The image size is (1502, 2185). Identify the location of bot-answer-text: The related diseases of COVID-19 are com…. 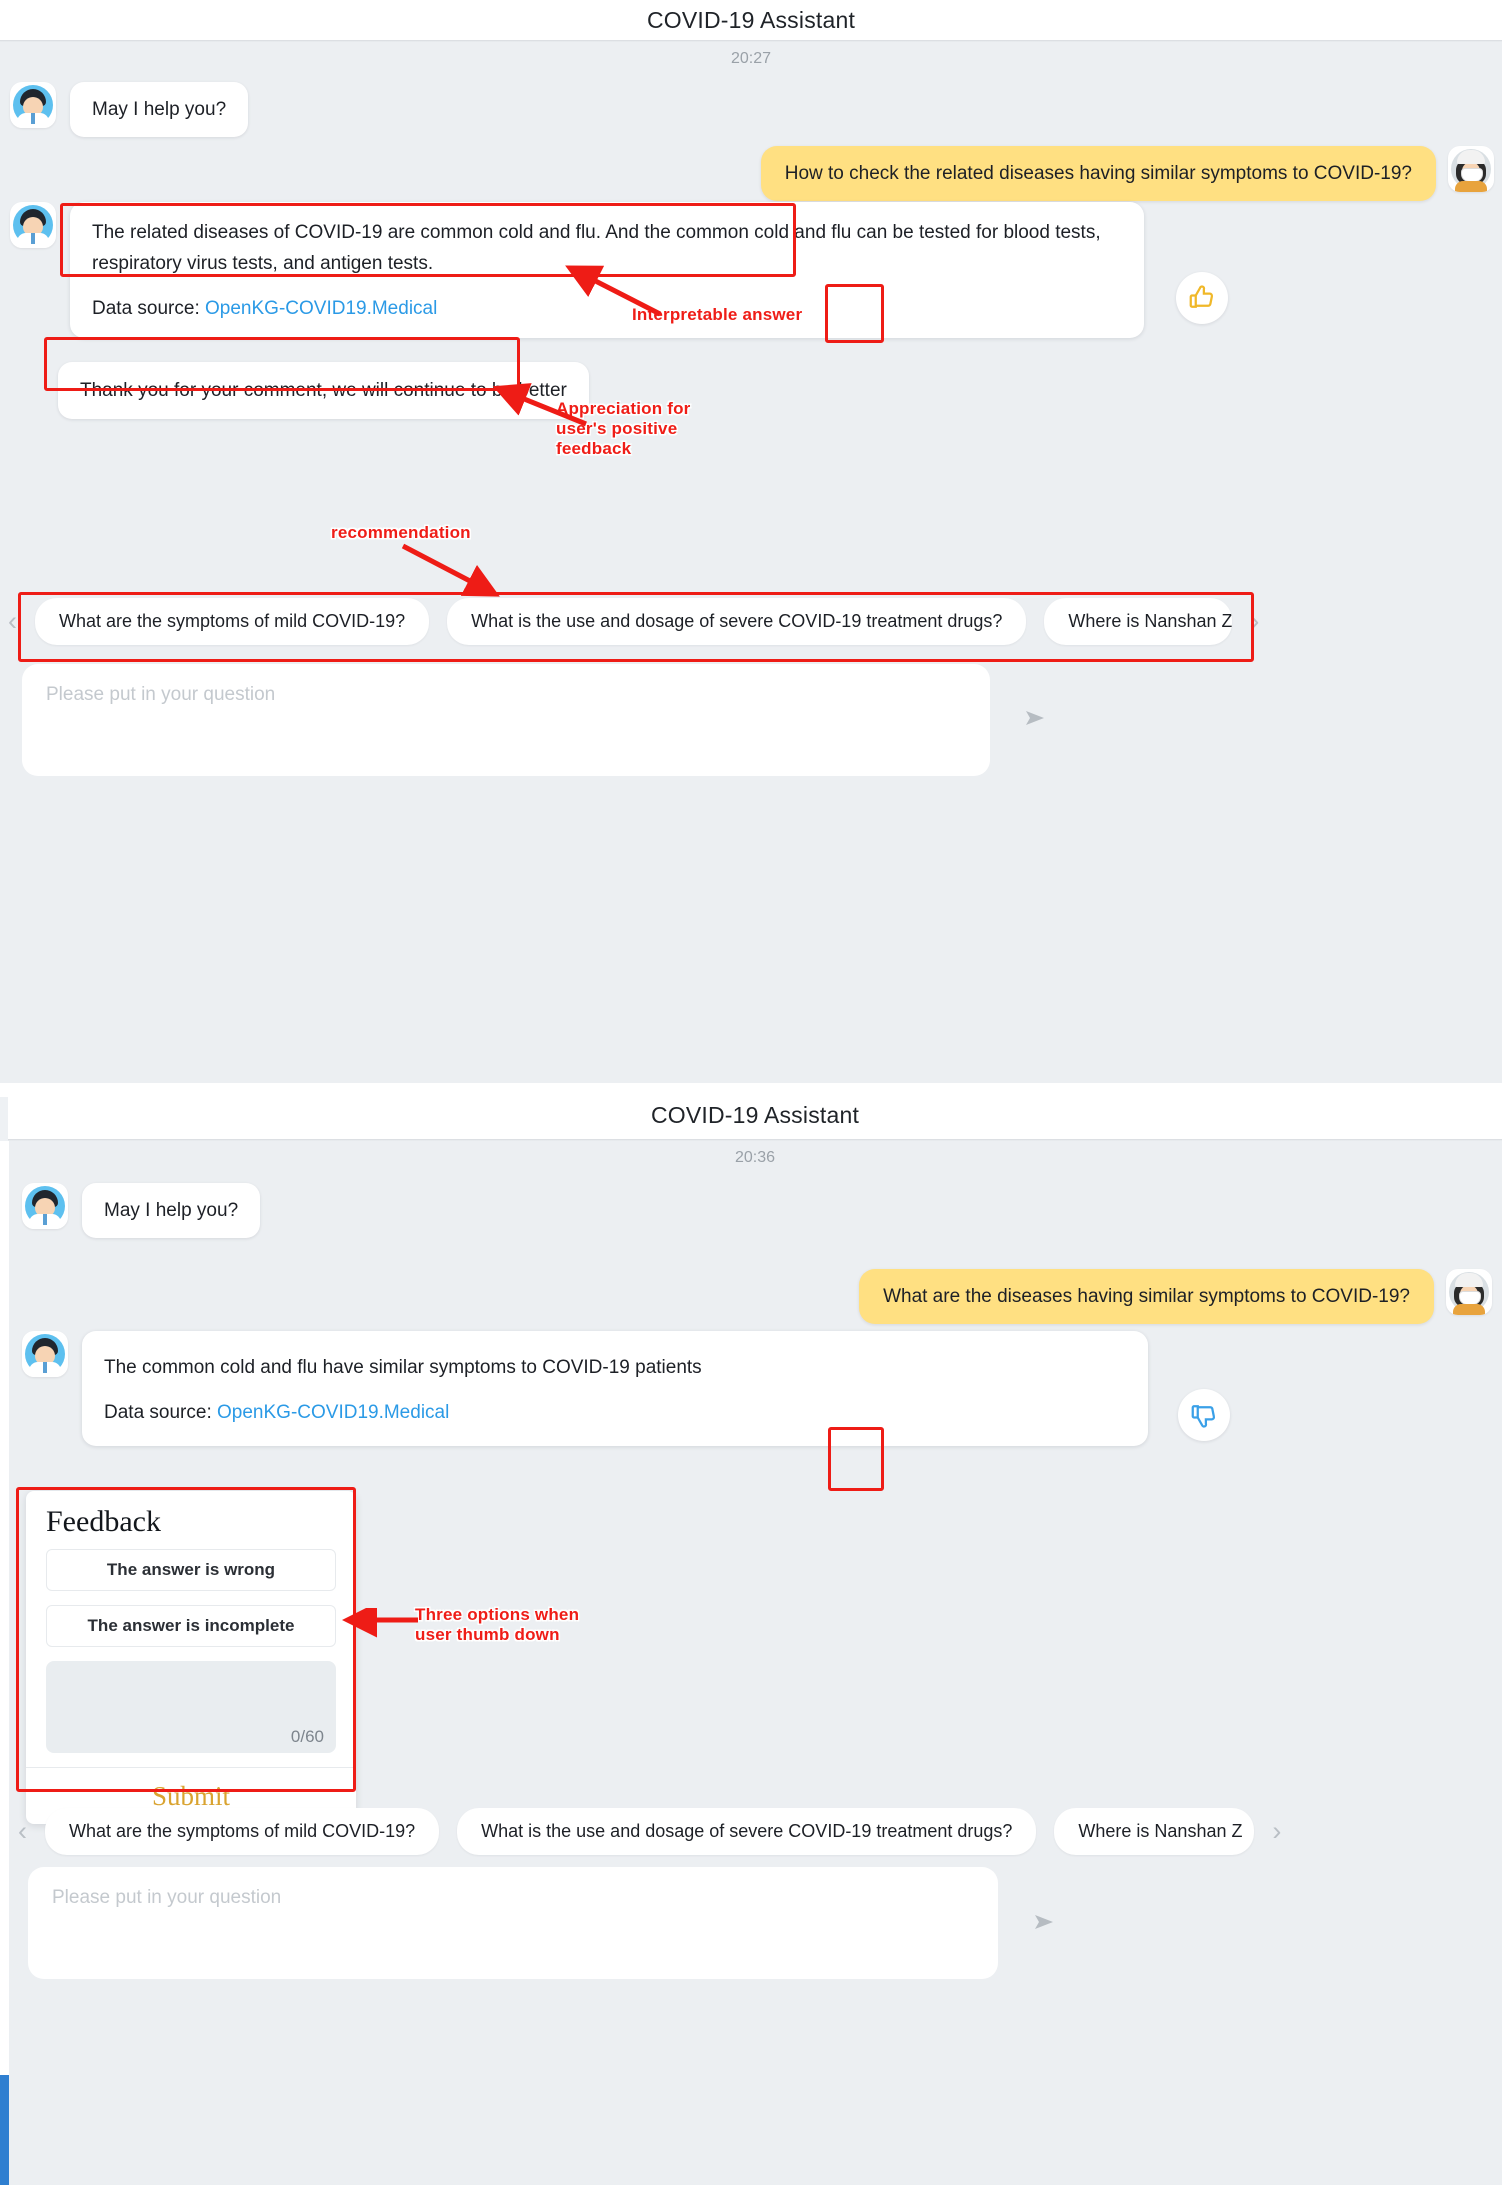
(596, 248).